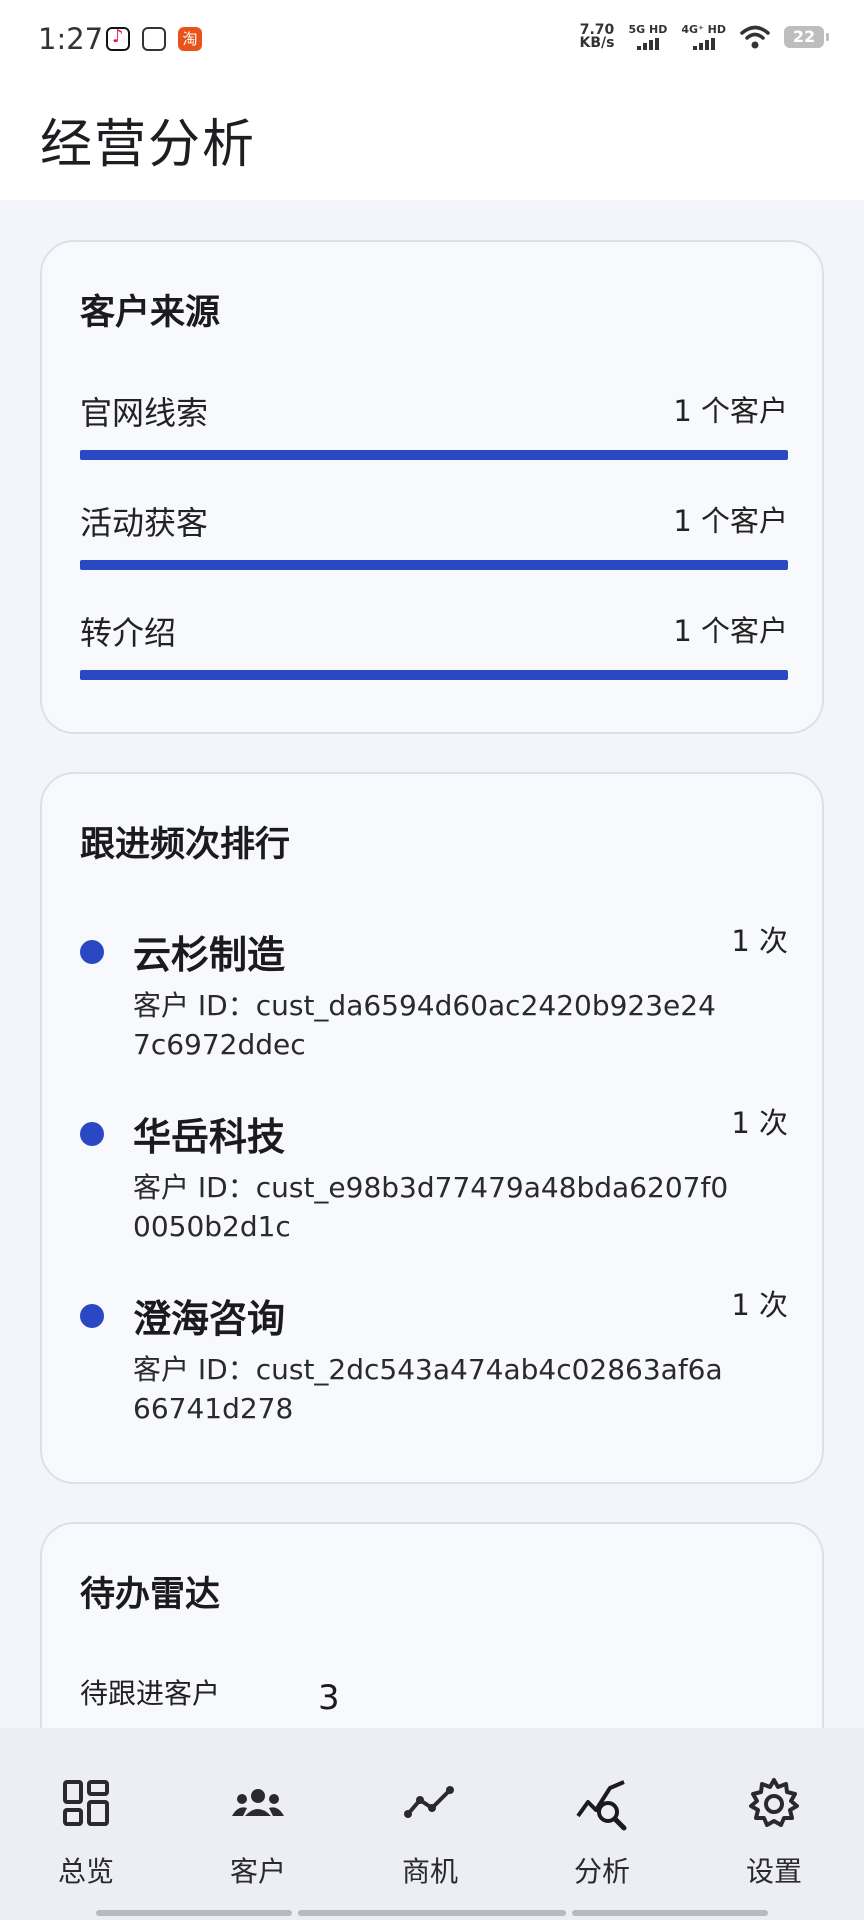 This screenshot has height=1920, width=864. What do you see at coordinates (429, 1871) in the screenshot?
I see `nav-label: 商机` at bounding box center [429, 1871].